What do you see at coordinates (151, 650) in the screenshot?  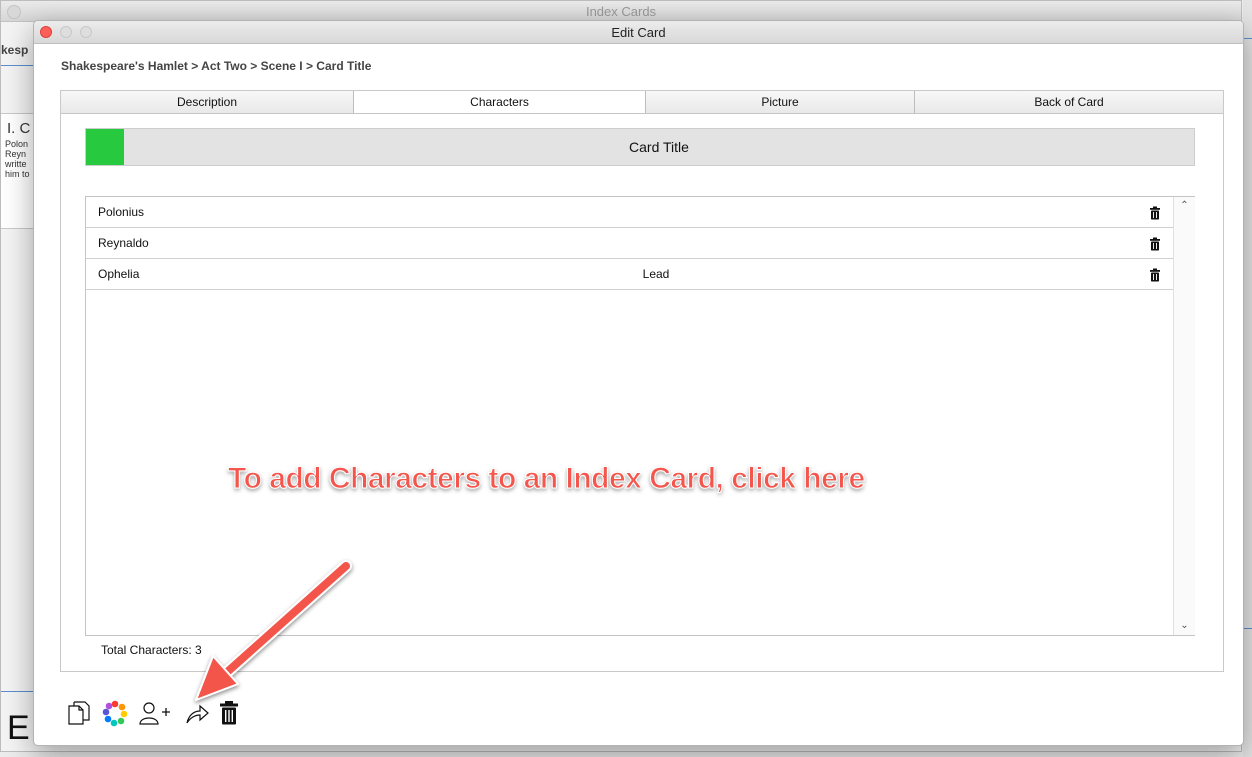 I see `total-characters-label: Total Characters: 3` at bounding box center [151, 650].